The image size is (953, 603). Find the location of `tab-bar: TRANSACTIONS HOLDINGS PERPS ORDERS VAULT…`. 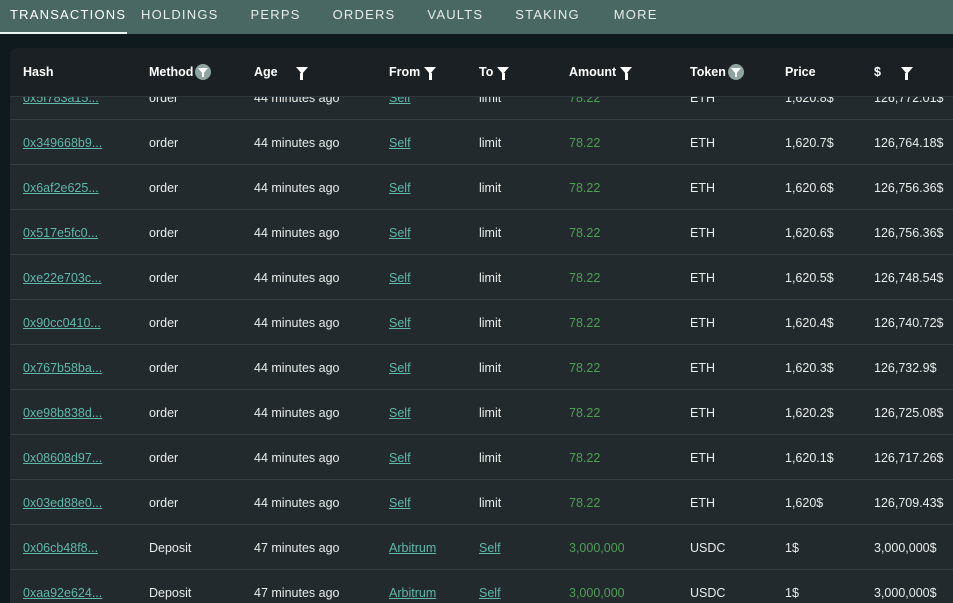

tab-bar: TRANSACTIONS HOLDINGS PERPS ORDERS VAULT… is located at coordinates (476, 17).